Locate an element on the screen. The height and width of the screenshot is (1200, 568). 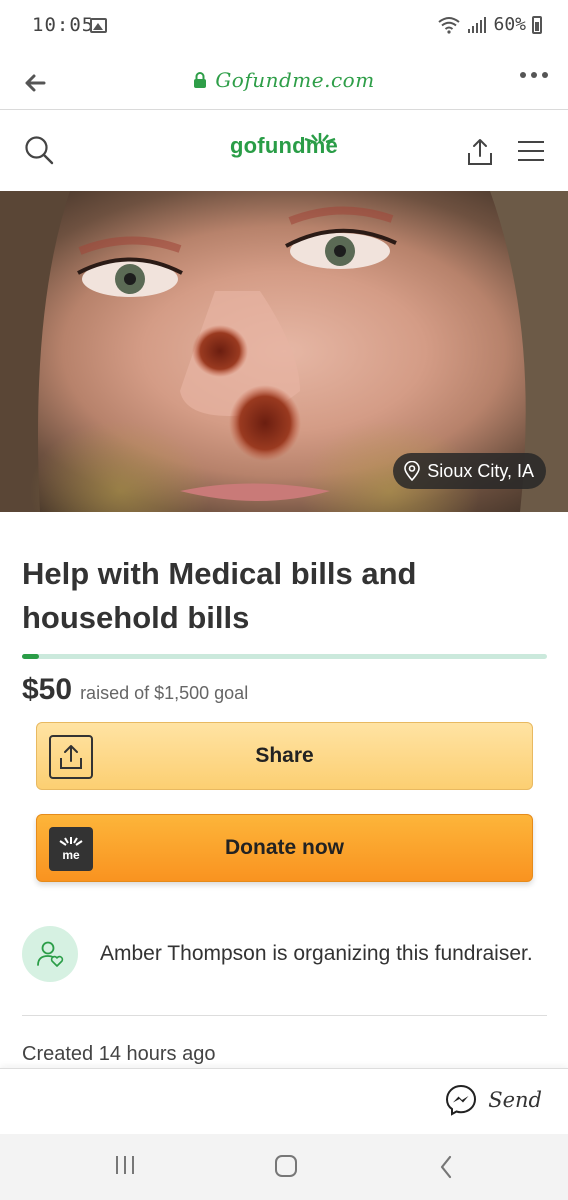
gallery-notification-icon is located at coordinates (98, 25).